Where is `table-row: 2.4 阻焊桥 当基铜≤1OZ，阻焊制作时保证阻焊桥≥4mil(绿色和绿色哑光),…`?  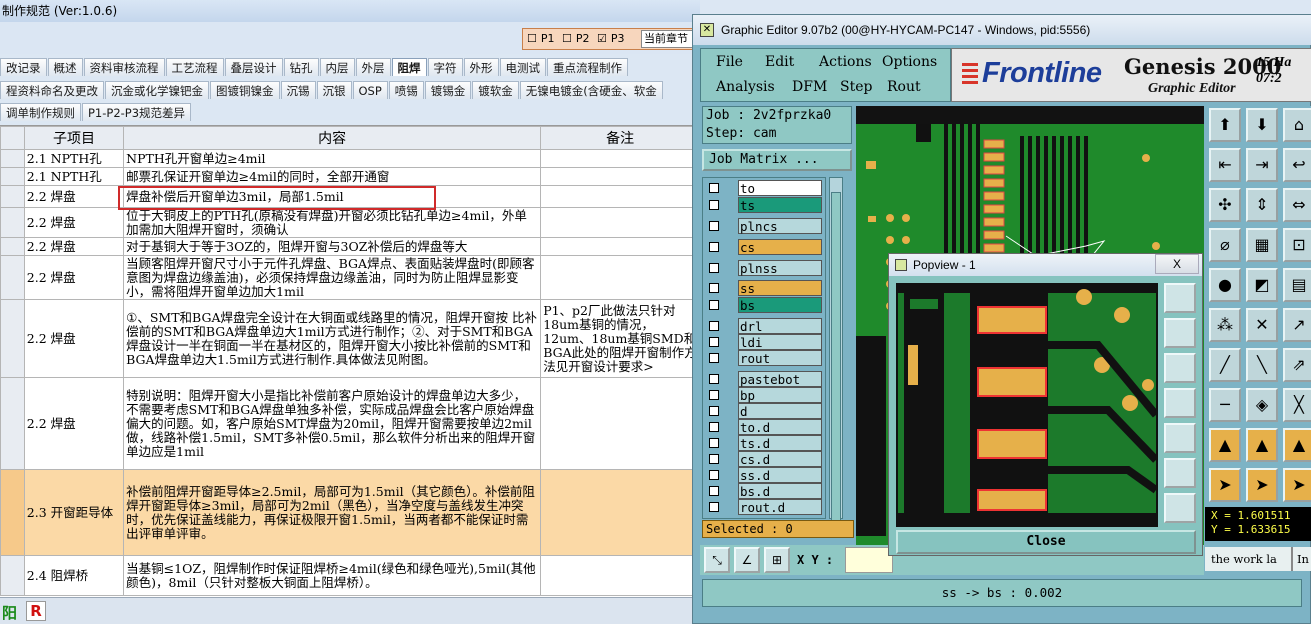 table-row: 2.4 阻焊桥 当基铜≤1OZ，阻焊制作时保证阻焊桥≥4mil(绿色和绿色哑光),… is located at coordinates (350, 575).